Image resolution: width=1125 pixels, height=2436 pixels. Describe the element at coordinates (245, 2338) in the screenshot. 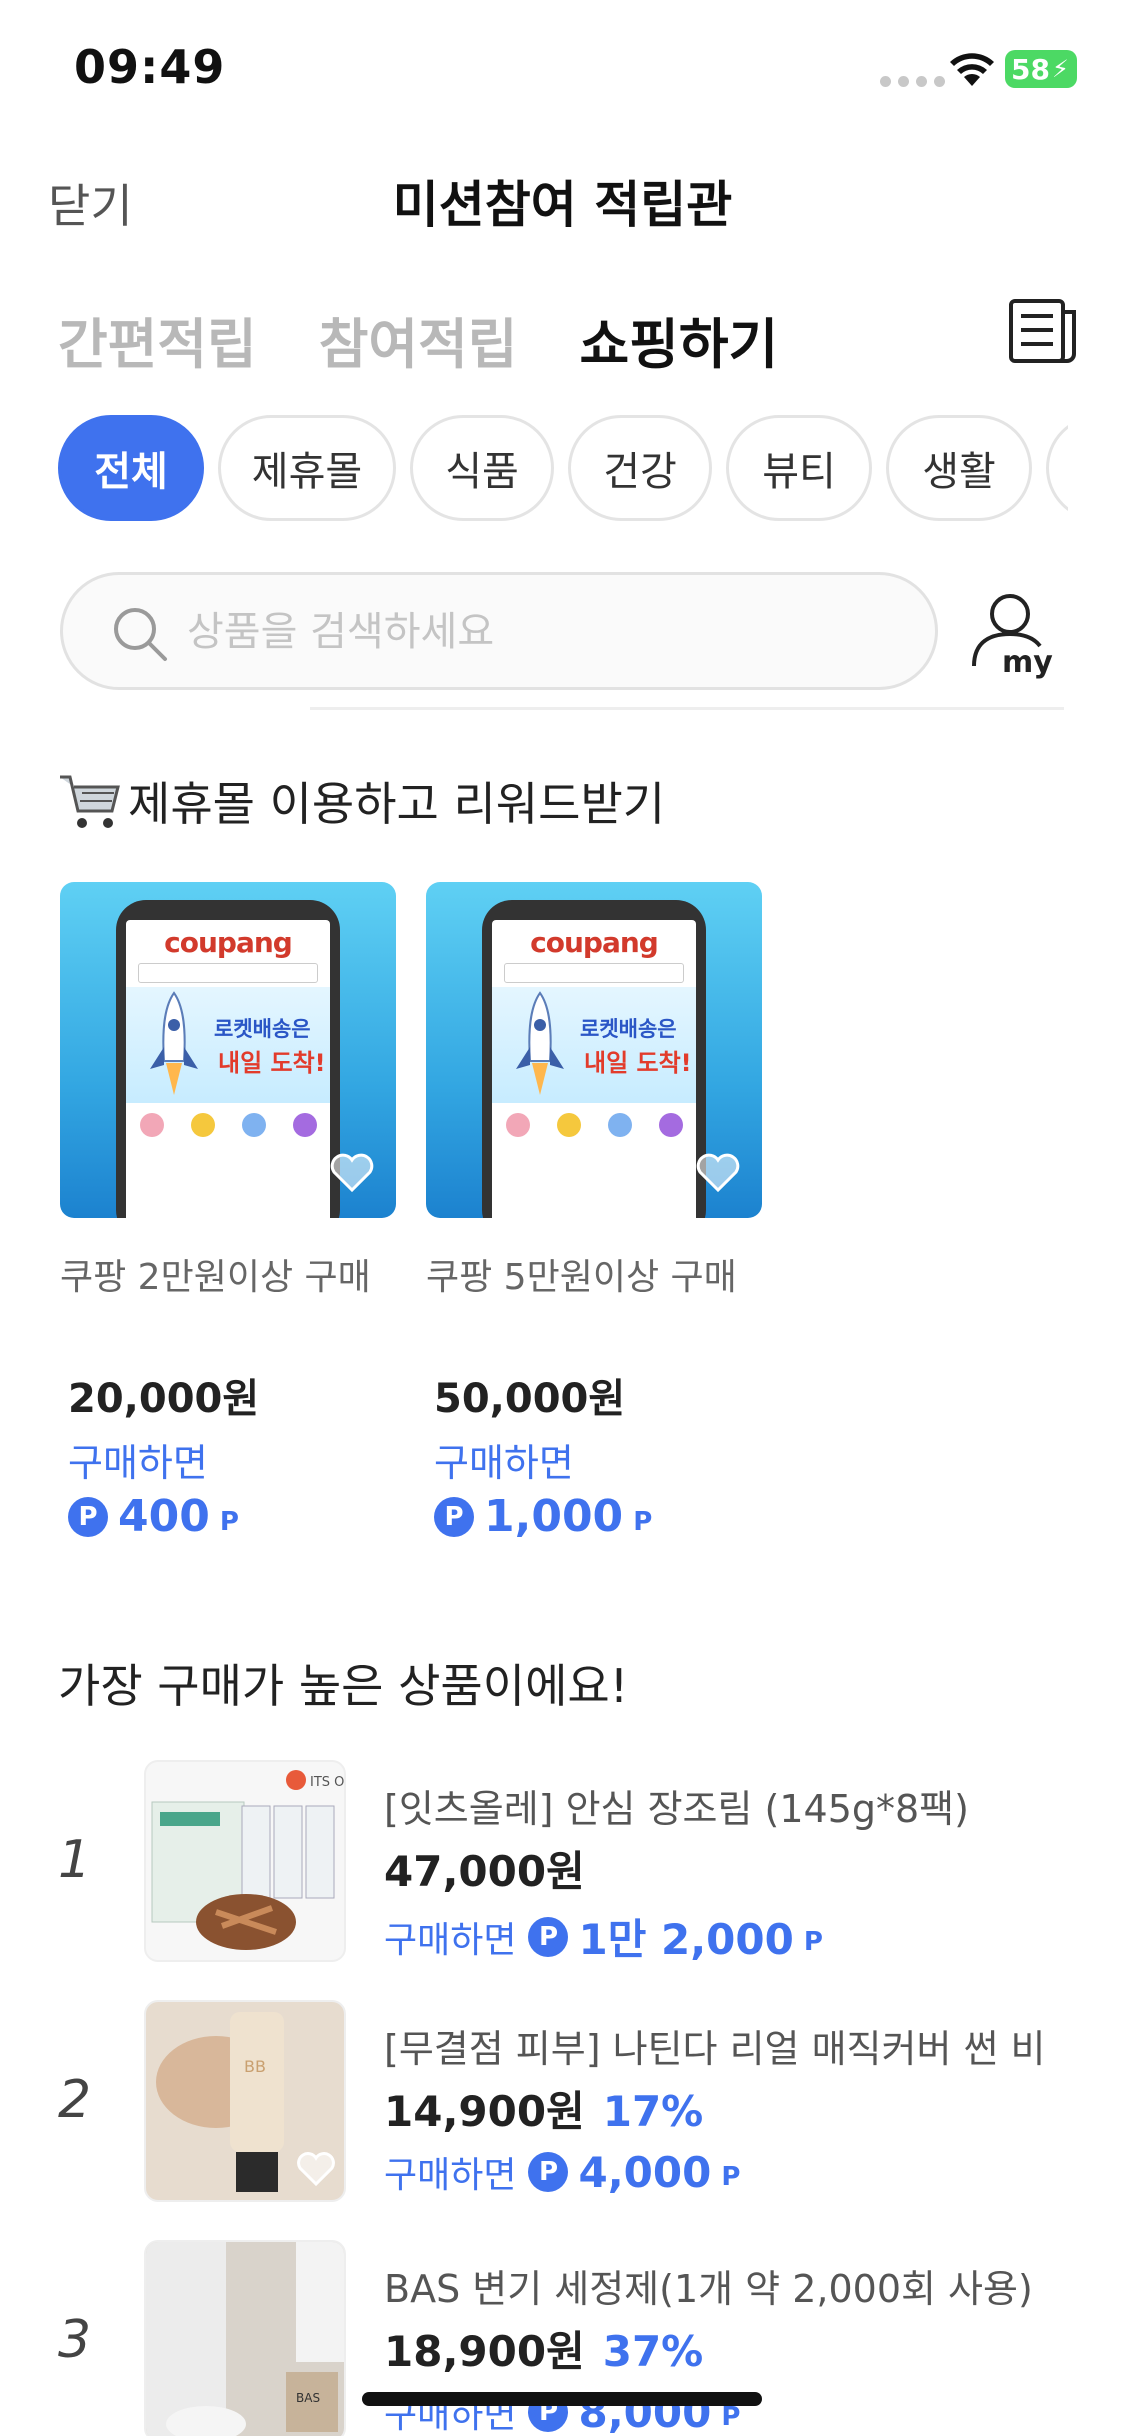

I see `product-image: BAS` at that location.